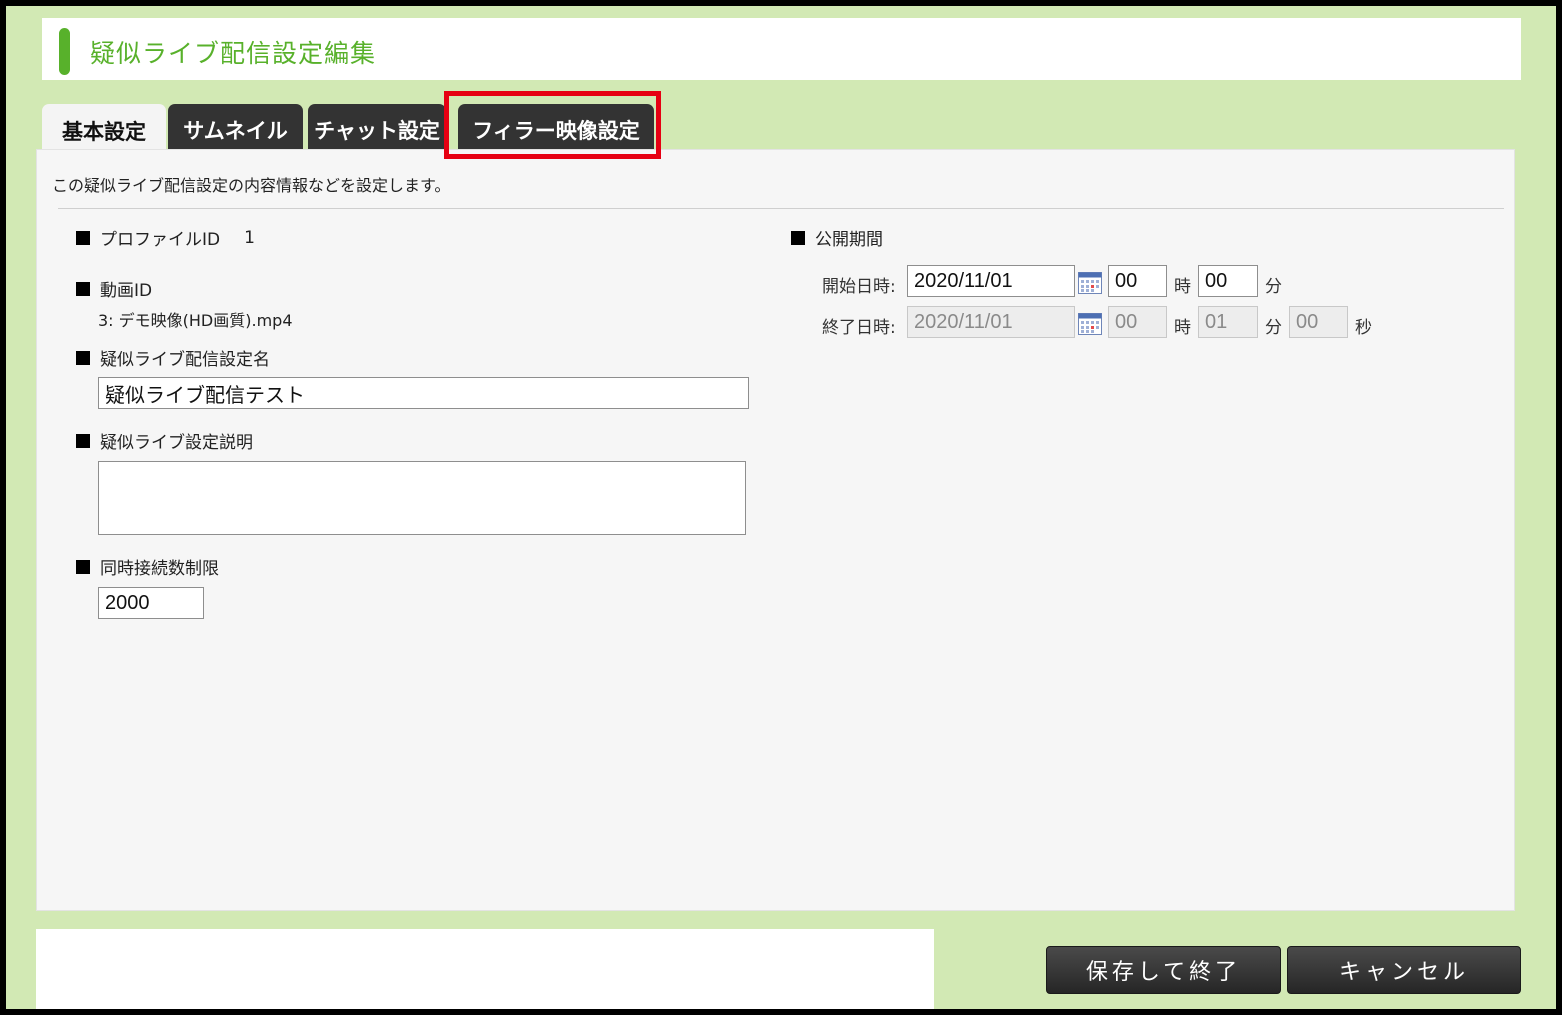 This screenshot has height=1015, width=1562. What do you see at coordinates (235, 129) in the screenshot?
I see `tab-thumbnail: サムネイル` at bounding box center [235, 129].